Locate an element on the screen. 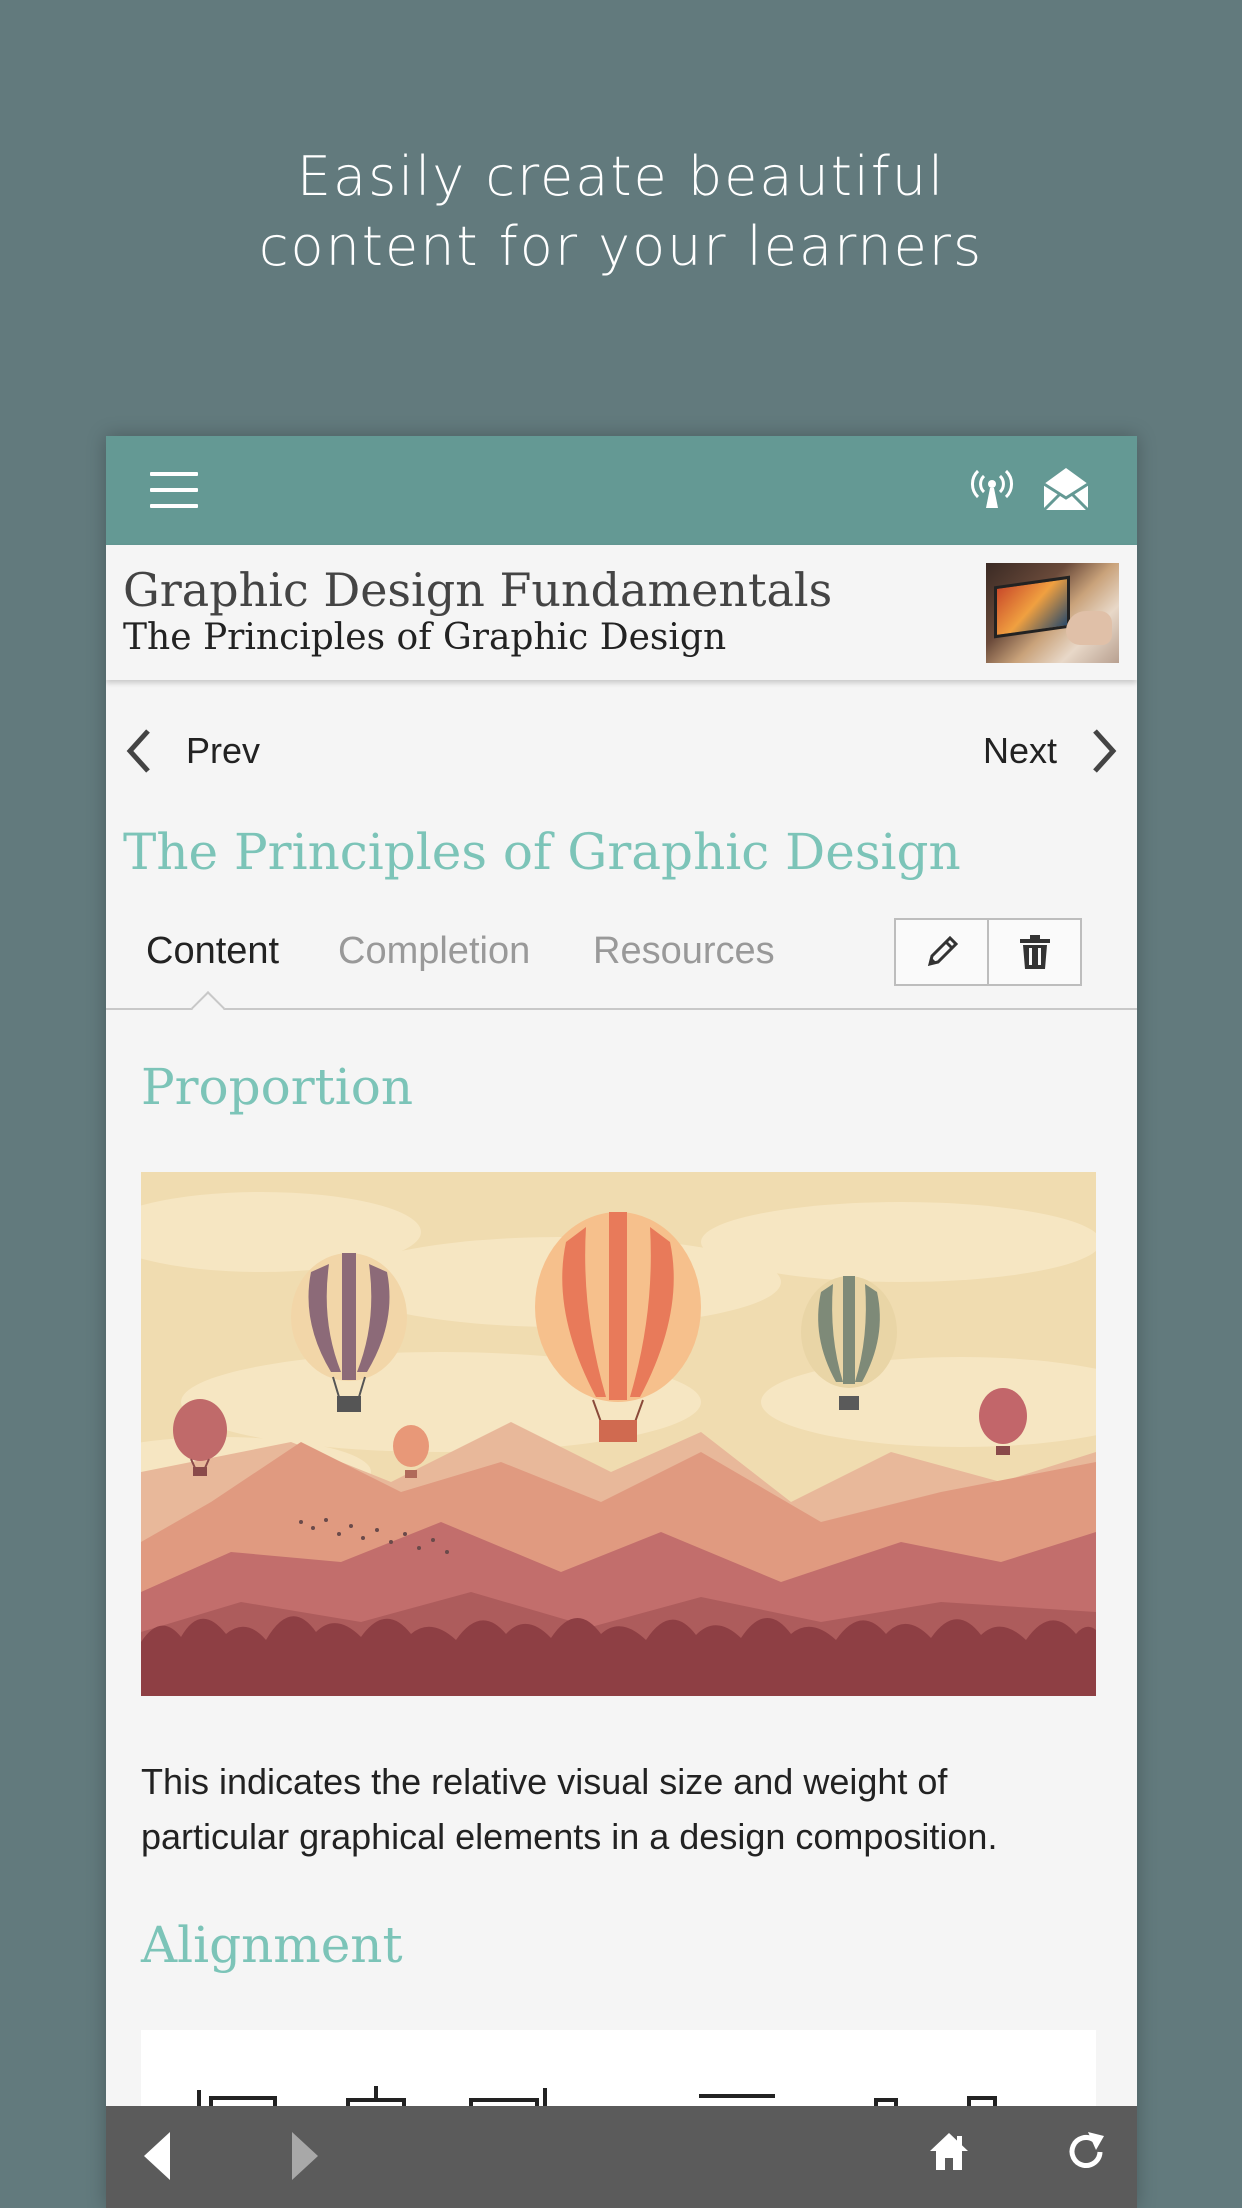  chevron-right-icon is located at coordinates (1105, 751).